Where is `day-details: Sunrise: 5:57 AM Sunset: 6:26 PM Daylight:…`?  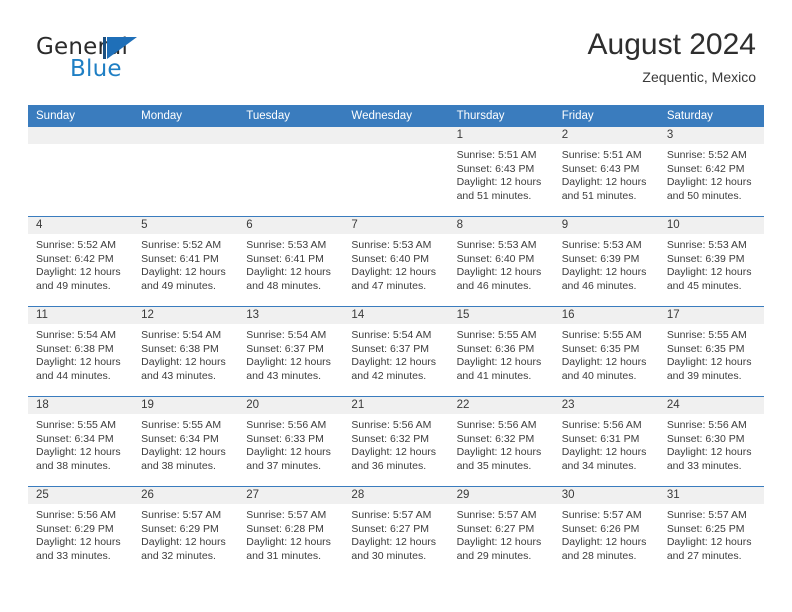 day-details: Sunrise: 5:57 AM Sunset: 6:26 PM Daylight:… is located at coordinates (606, 533).